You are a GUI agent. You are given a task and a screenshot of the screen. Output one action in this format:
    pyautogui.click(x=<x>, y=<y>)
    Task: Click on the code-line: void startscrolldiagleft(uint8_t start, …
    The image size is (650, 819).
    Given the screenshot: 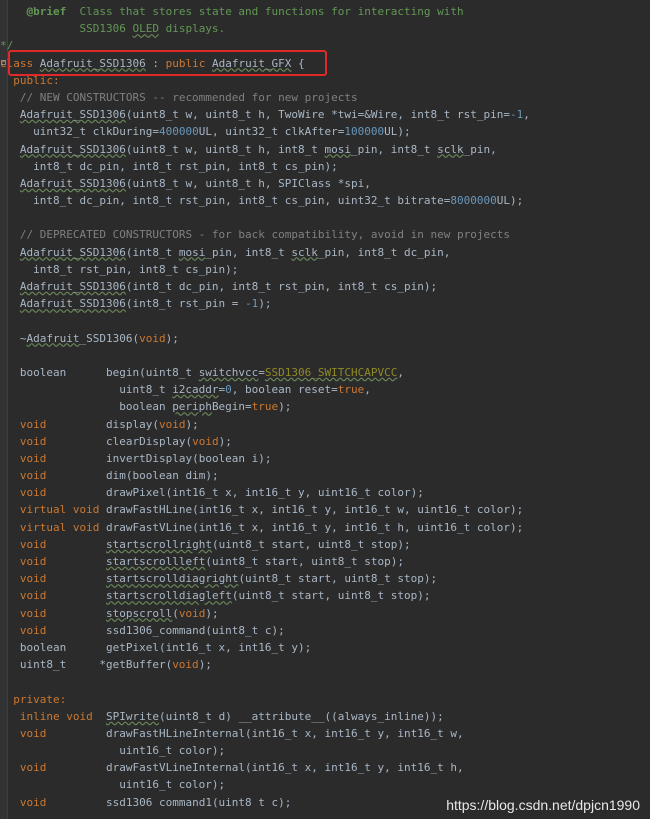 What is the action you would take?
    pyautogui.click(x=325, y=595)
    